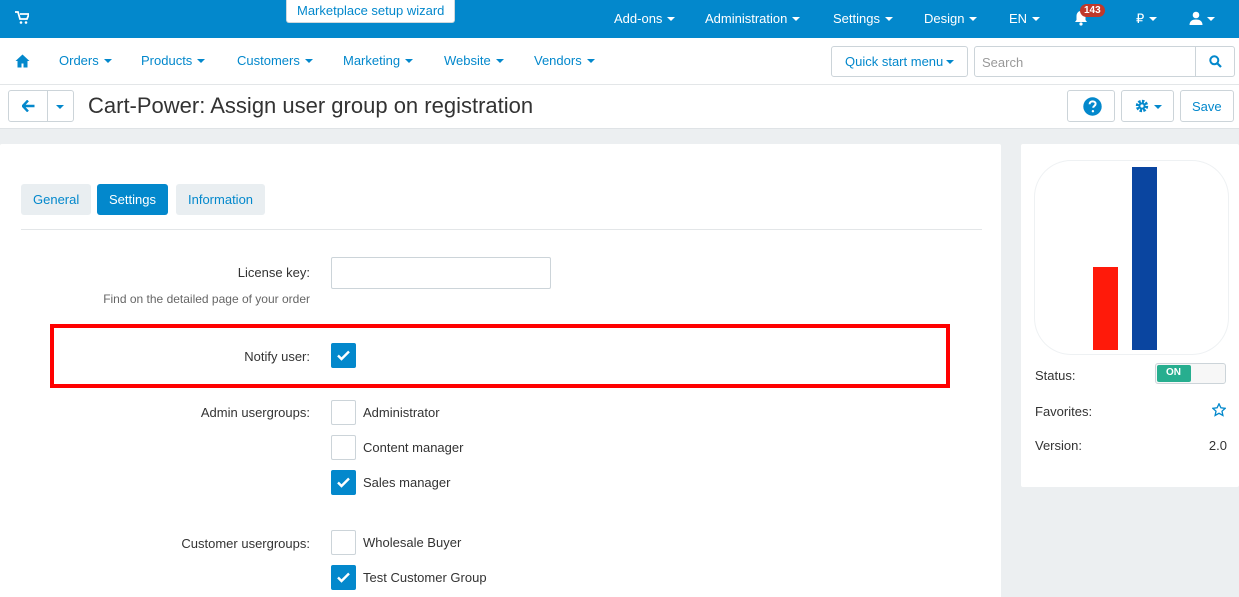 Image resolution: width=1239 pixels, height=597 pixels. What do you see at coordinates (1085, 61) in the screenshot?
I see `search-input: Search` at bounding box center [1085, 61].